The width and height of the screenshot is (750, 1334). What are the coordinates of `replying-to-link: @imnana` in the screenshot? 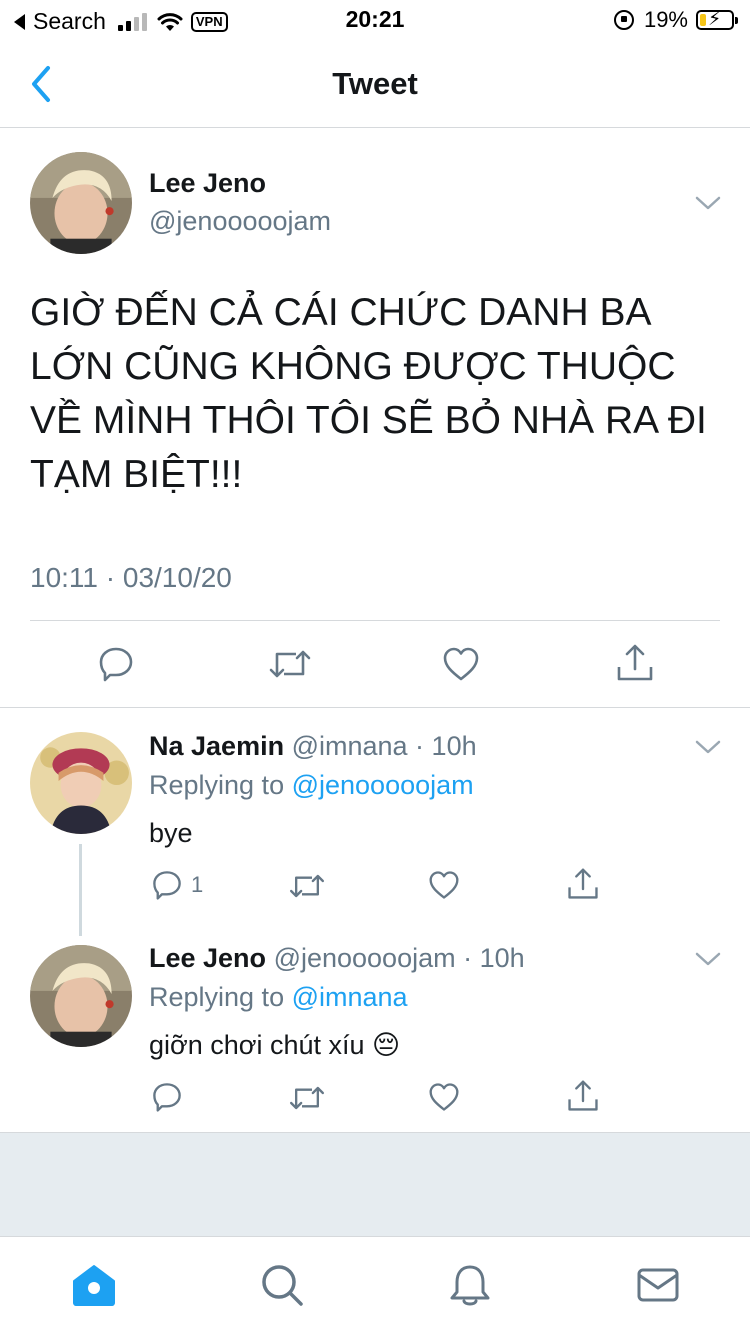 It's located at (350, 997).